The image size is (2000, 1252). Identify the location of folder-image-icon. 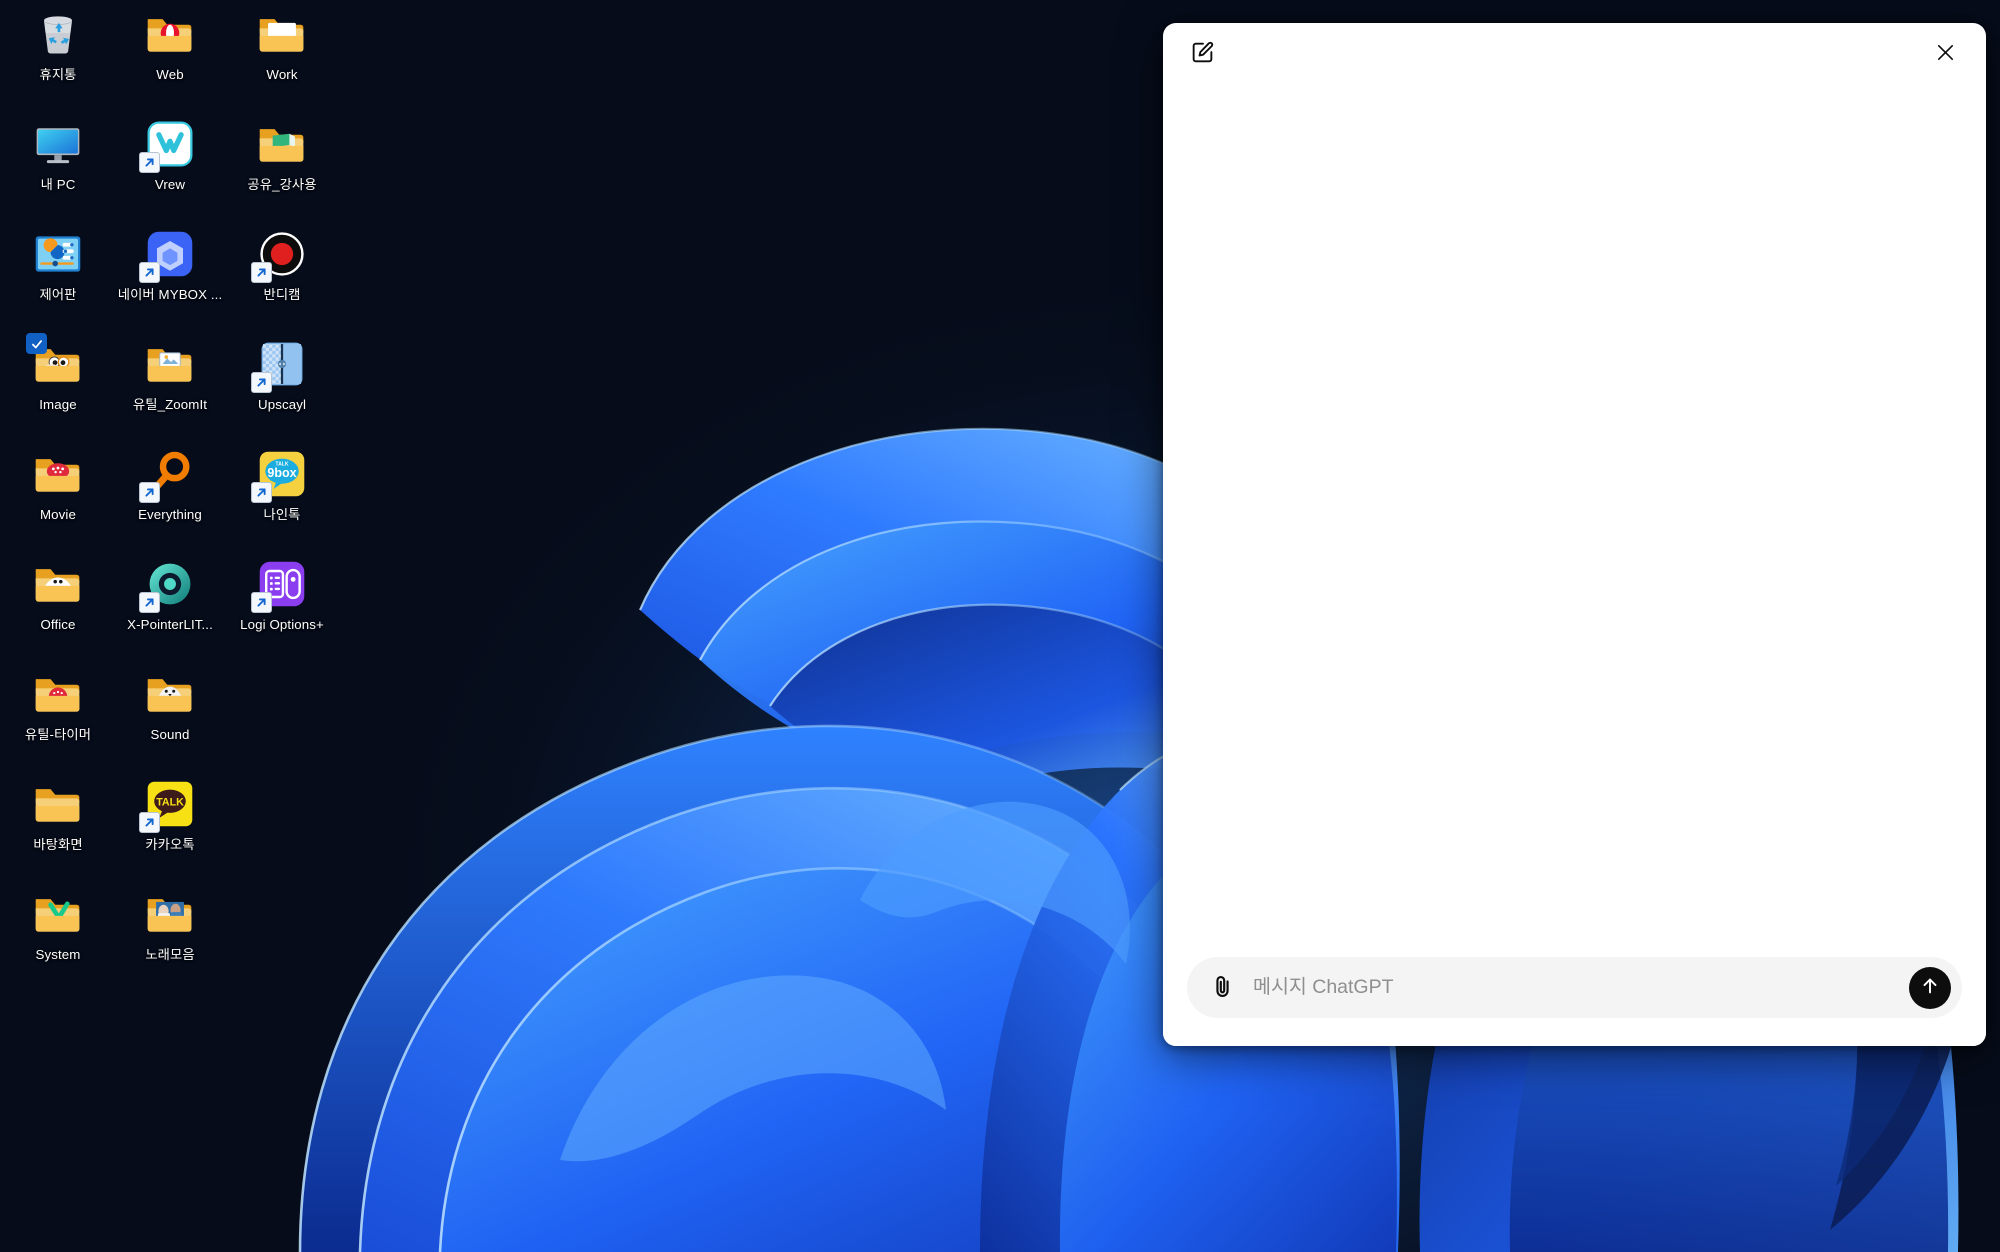
(55, 361).